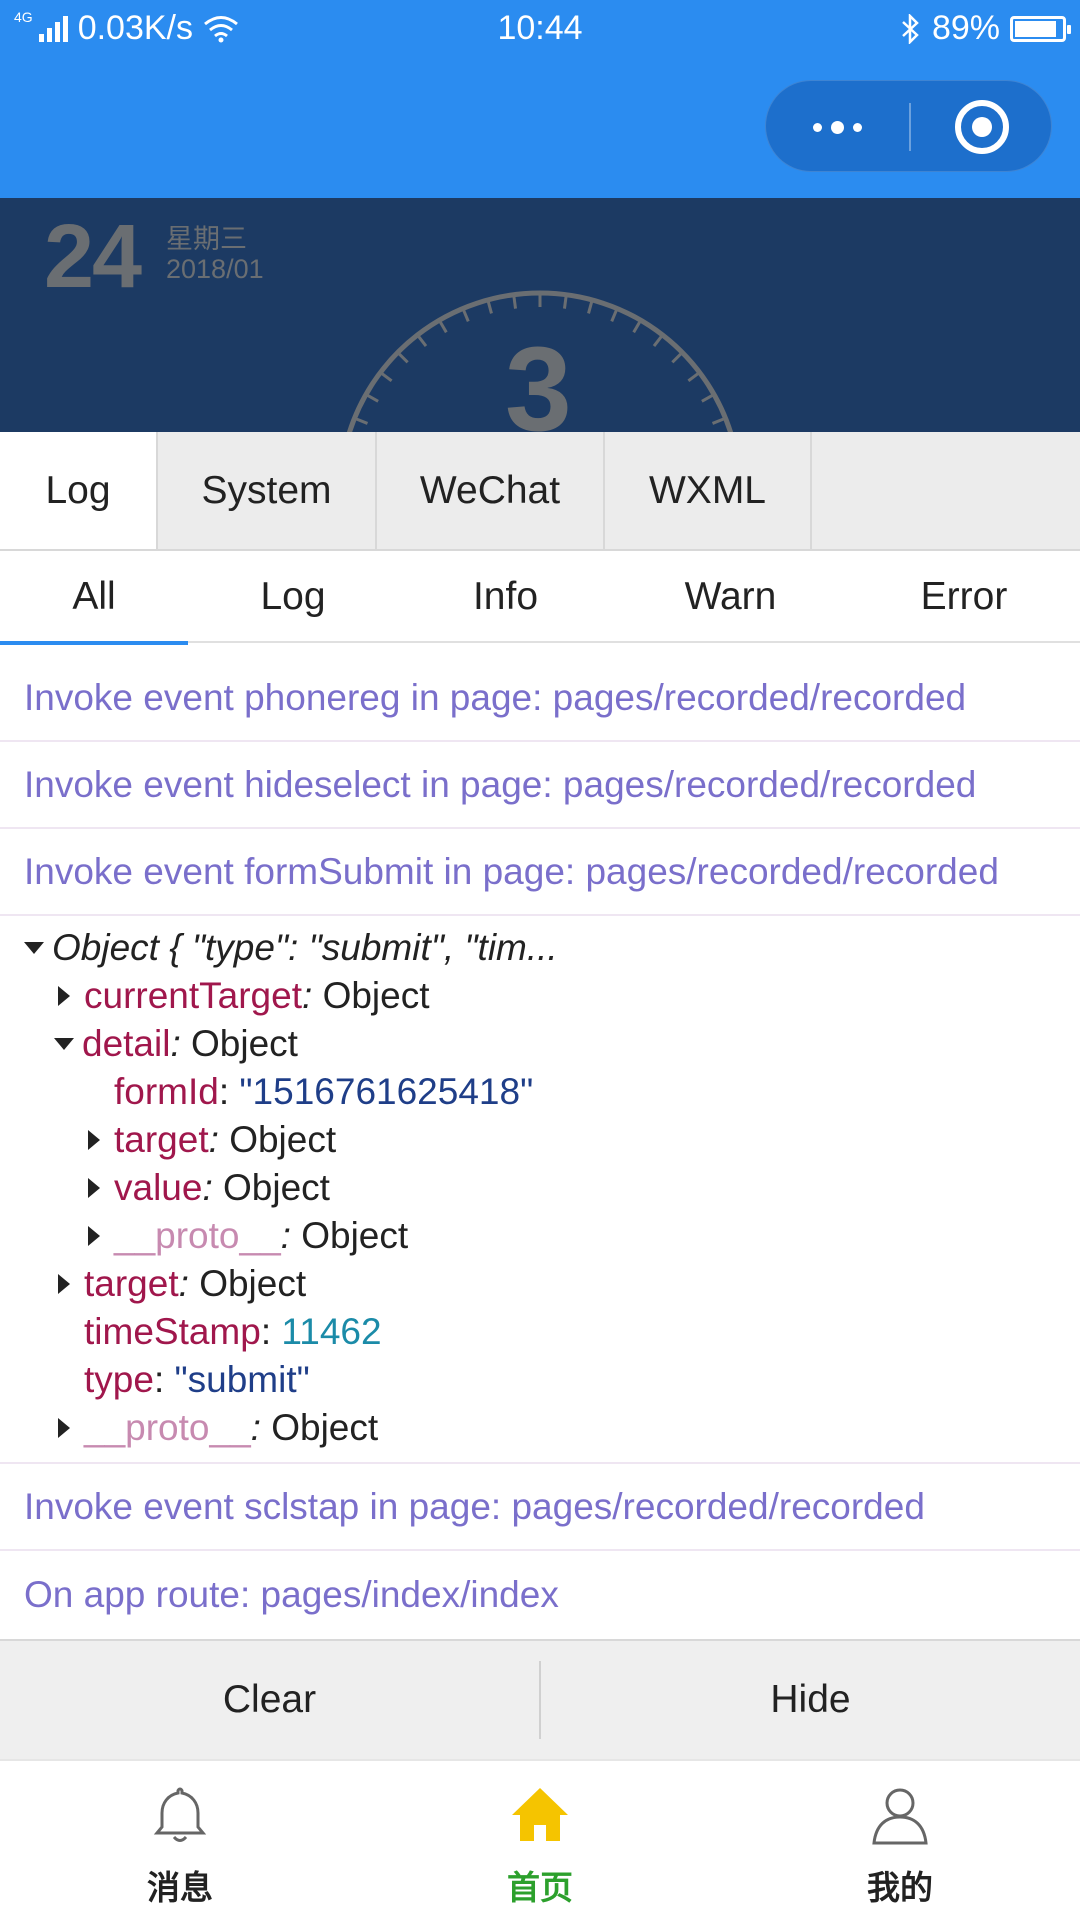  I want to click on target-close-icon, so click(982, 127).